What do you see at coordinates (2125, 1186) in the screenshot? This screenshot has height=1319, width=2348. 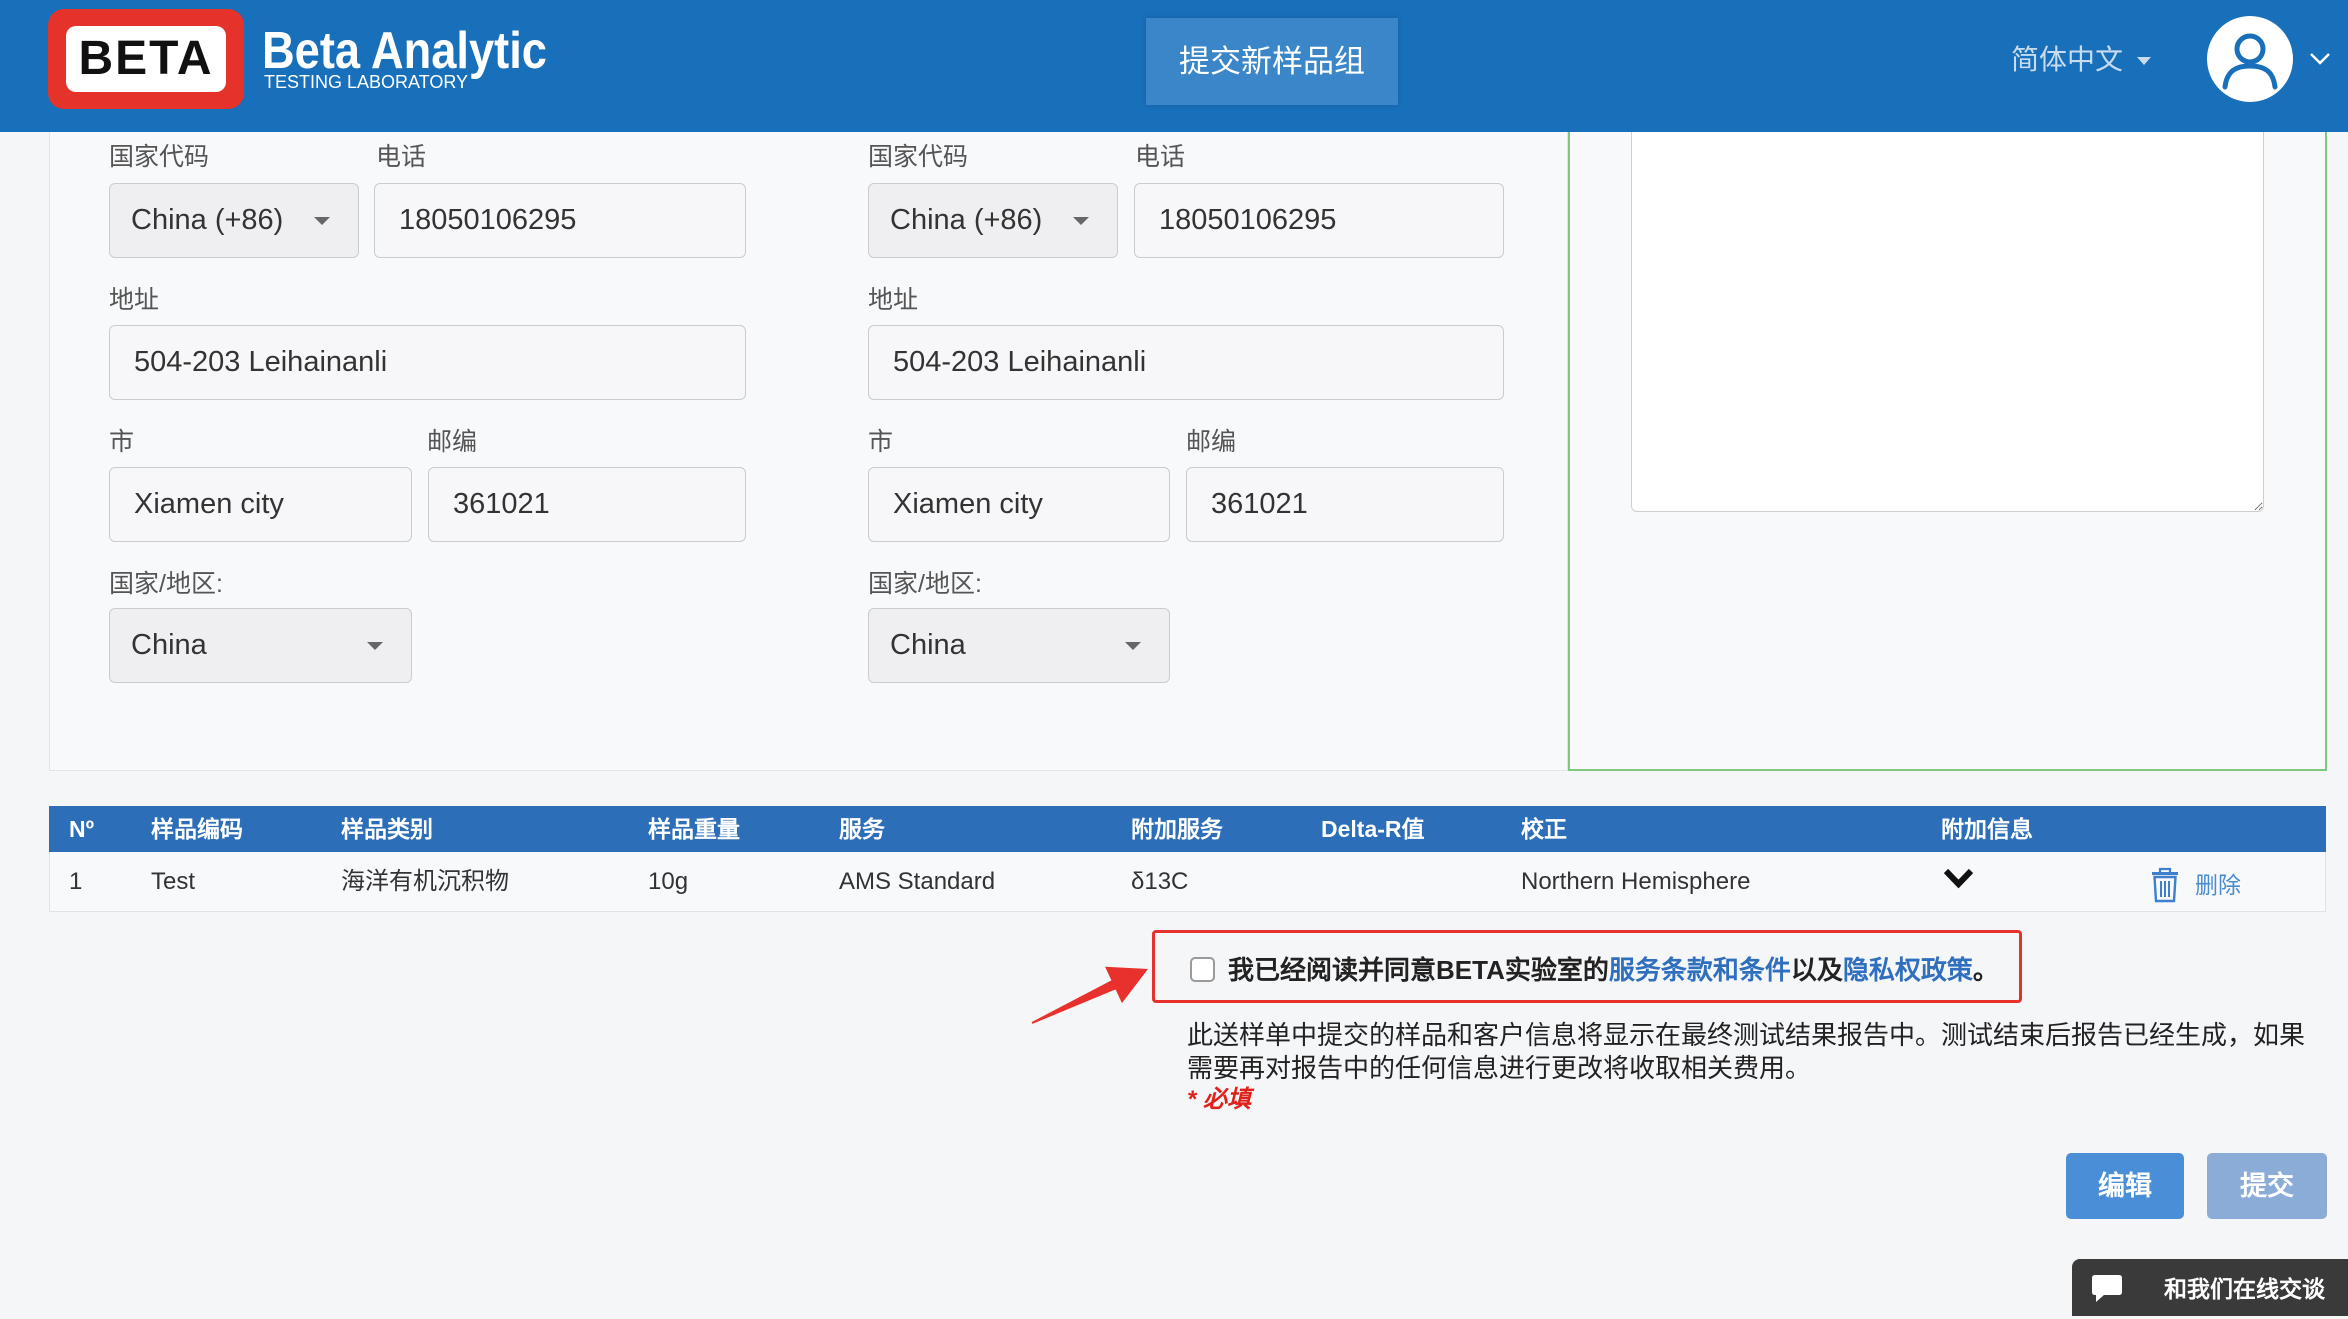 I see `edit-button: 编辑` at bounding box center [2125, 1186].